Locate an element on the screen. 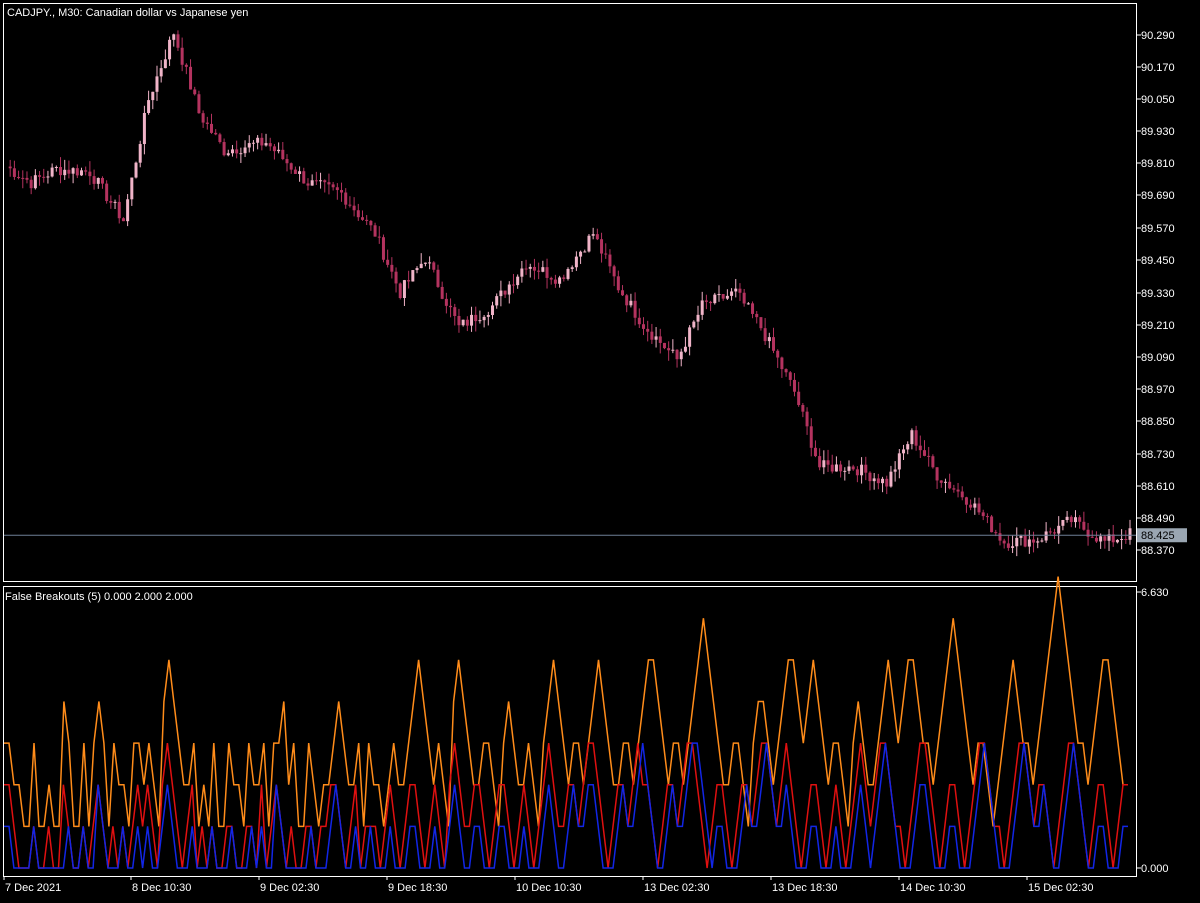 The height and width of the screenshot is (903, 1200). price-axis-label: 89.090 is located at coordinates (1158, 358).